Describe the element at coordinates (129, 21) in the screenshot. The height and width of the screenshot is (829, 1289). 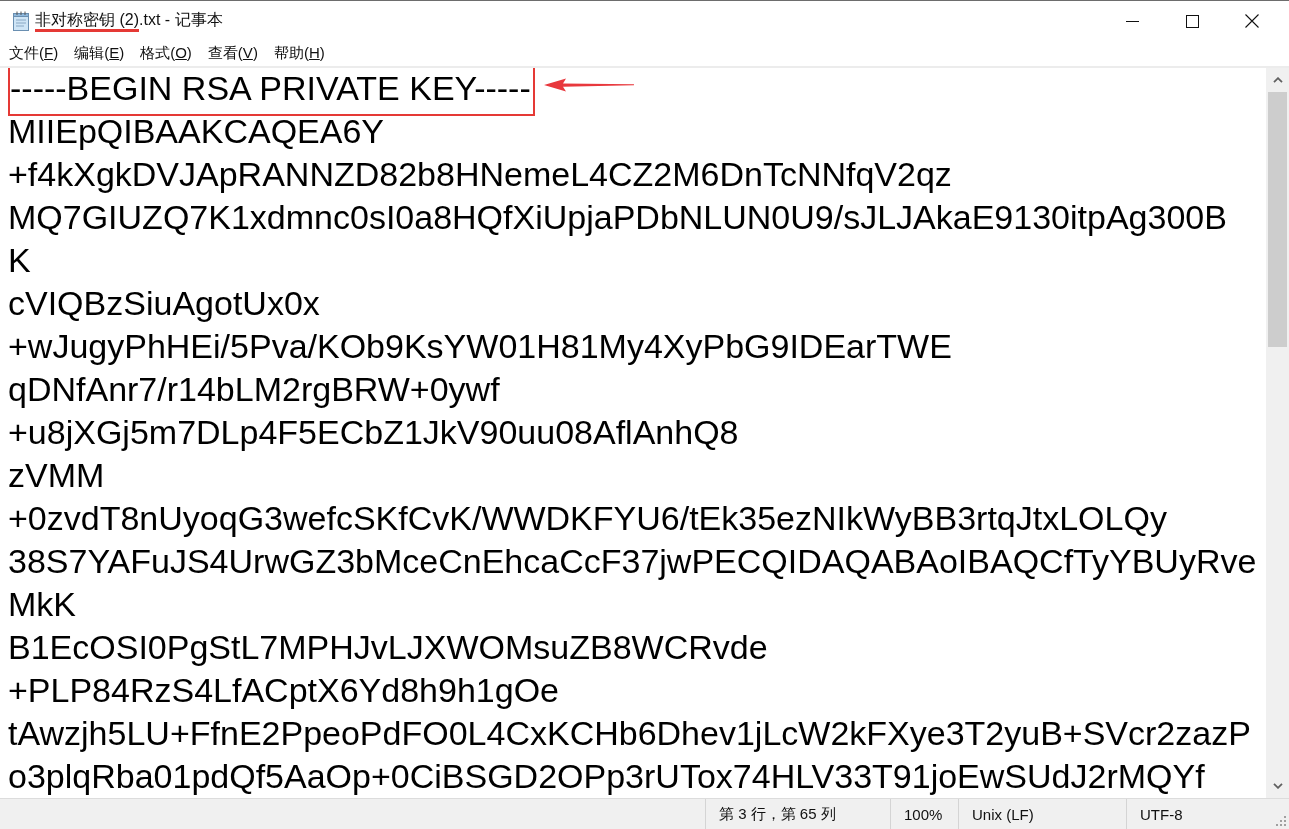
I see `window-title: 非对称密钥 (2).txt - 记事本` at that location.